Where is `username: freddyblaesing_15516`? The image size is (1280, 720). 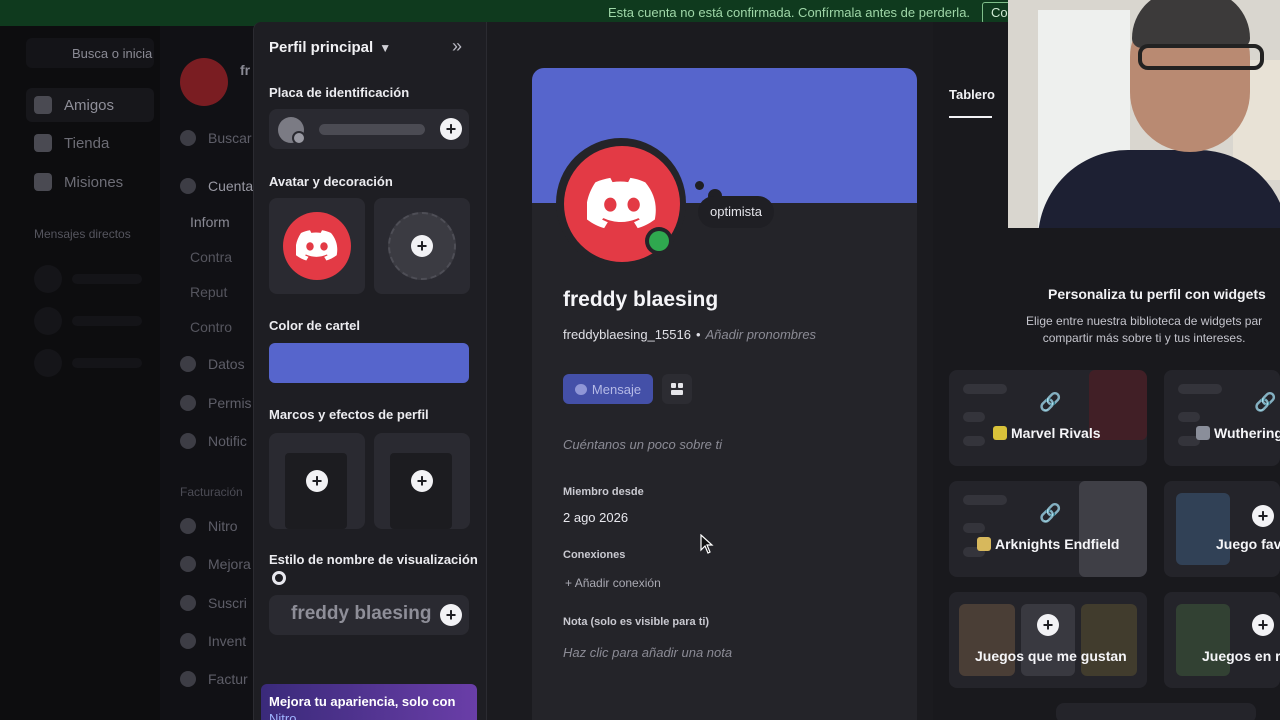
username: freddyblaesing_15516 is located at coordinates (627, 334).